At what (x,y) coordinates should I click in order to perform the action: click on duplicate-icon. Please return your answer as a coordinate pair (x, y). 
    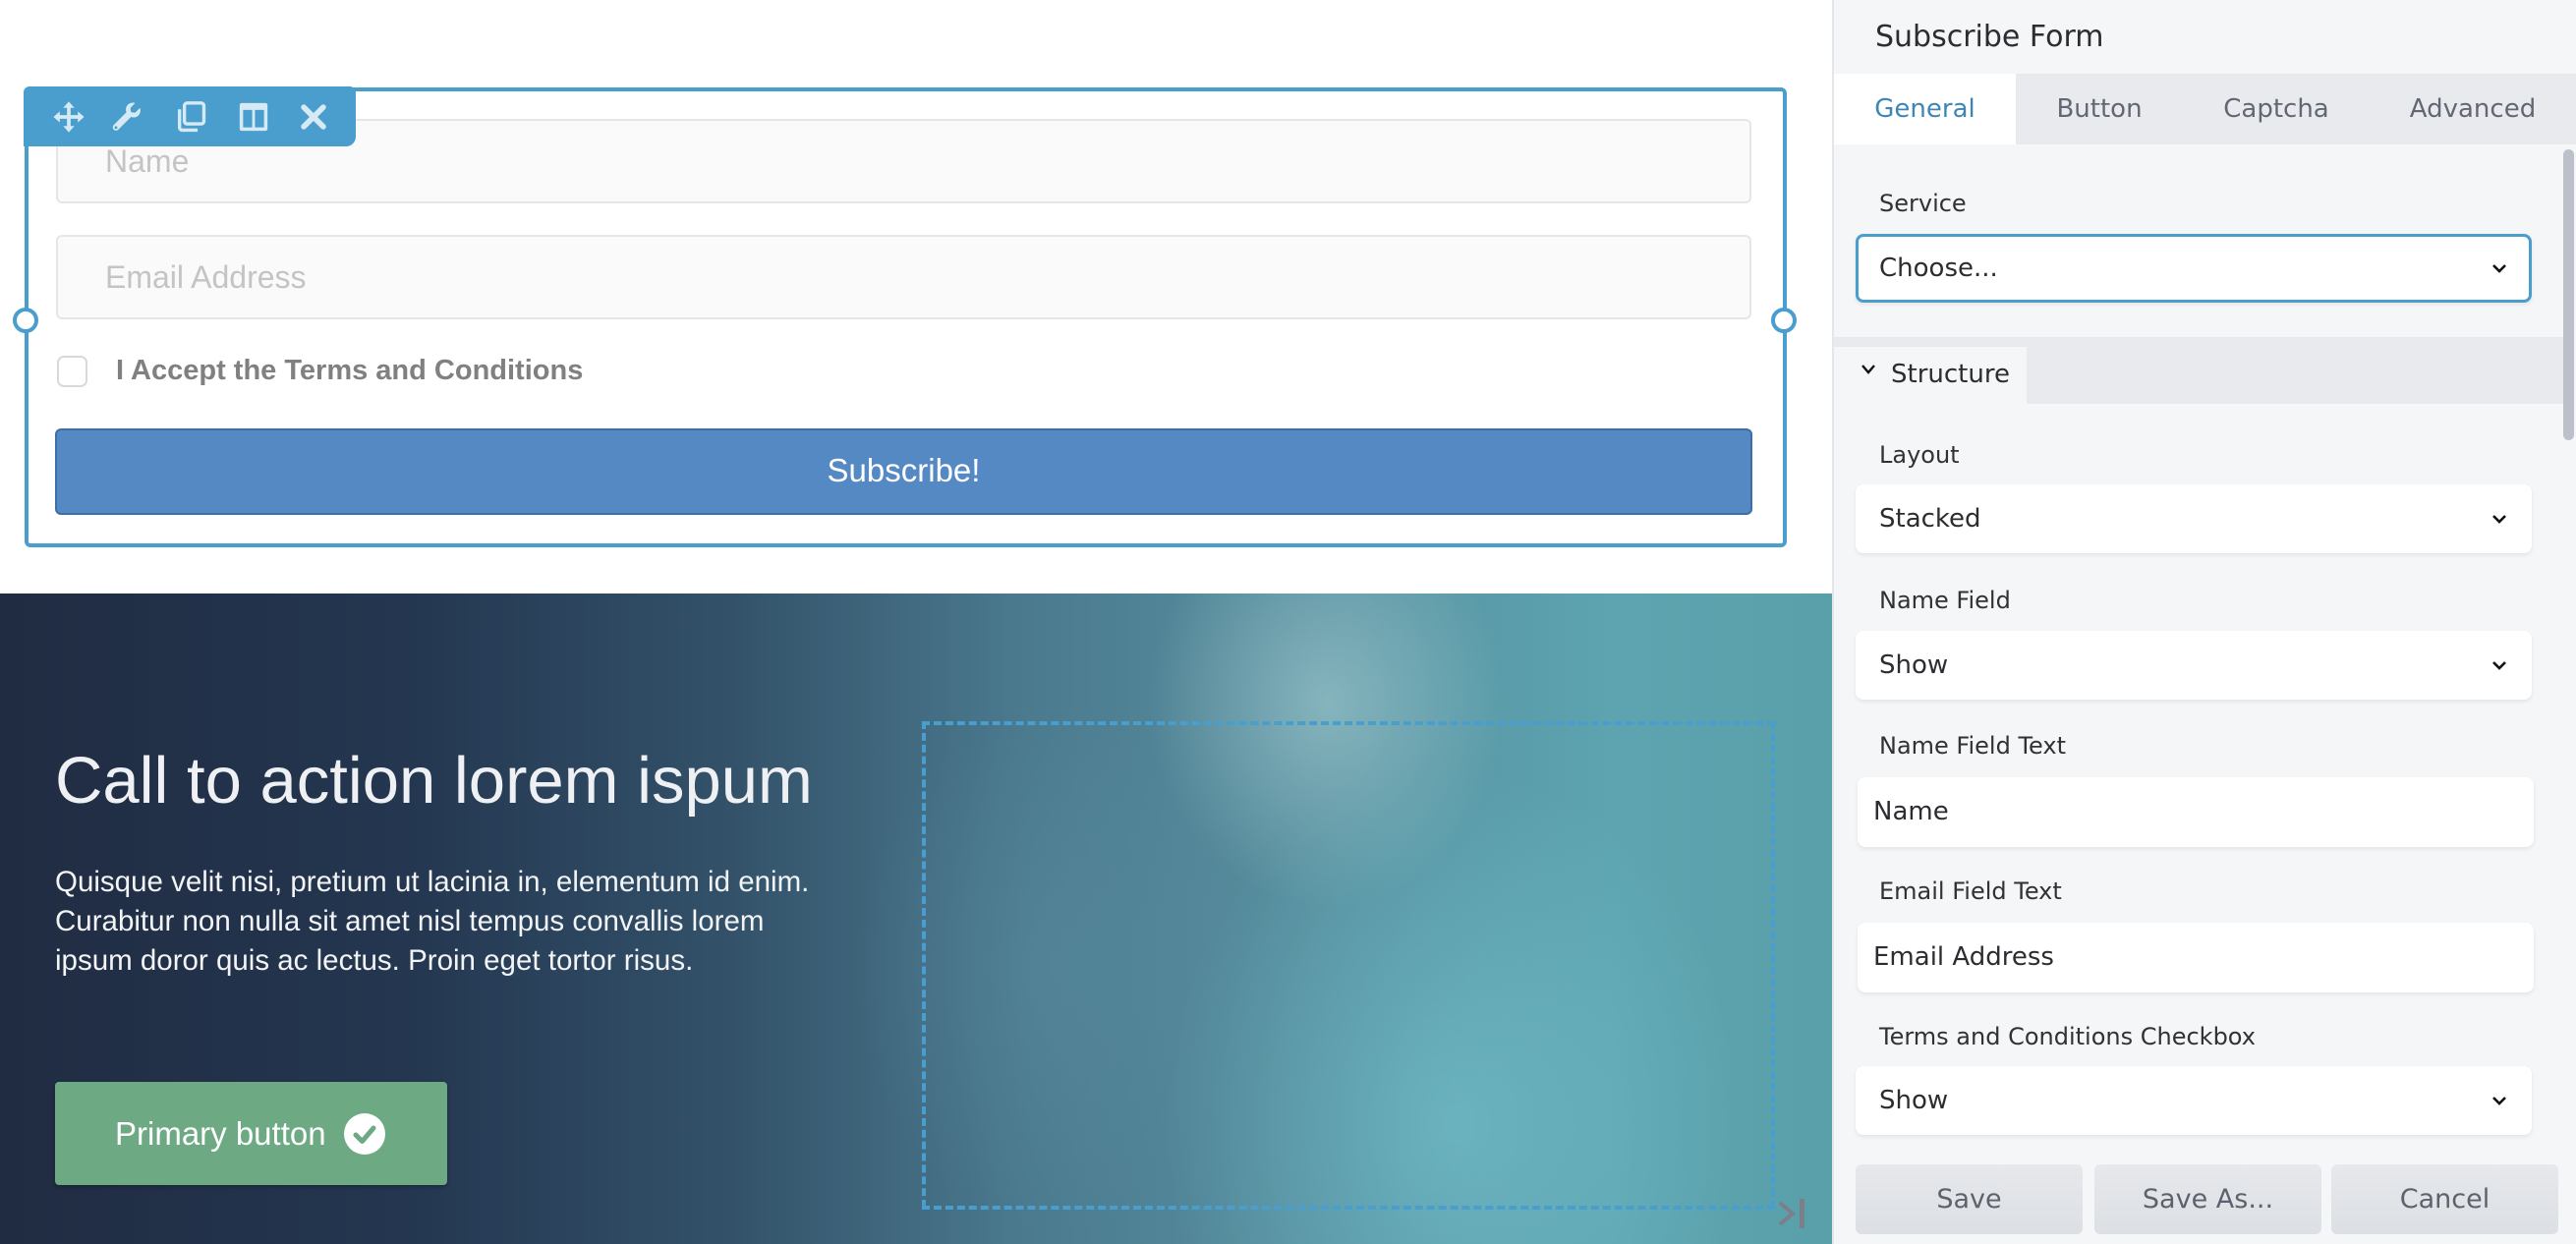
    Looking at the image, I should click on (190, 117).